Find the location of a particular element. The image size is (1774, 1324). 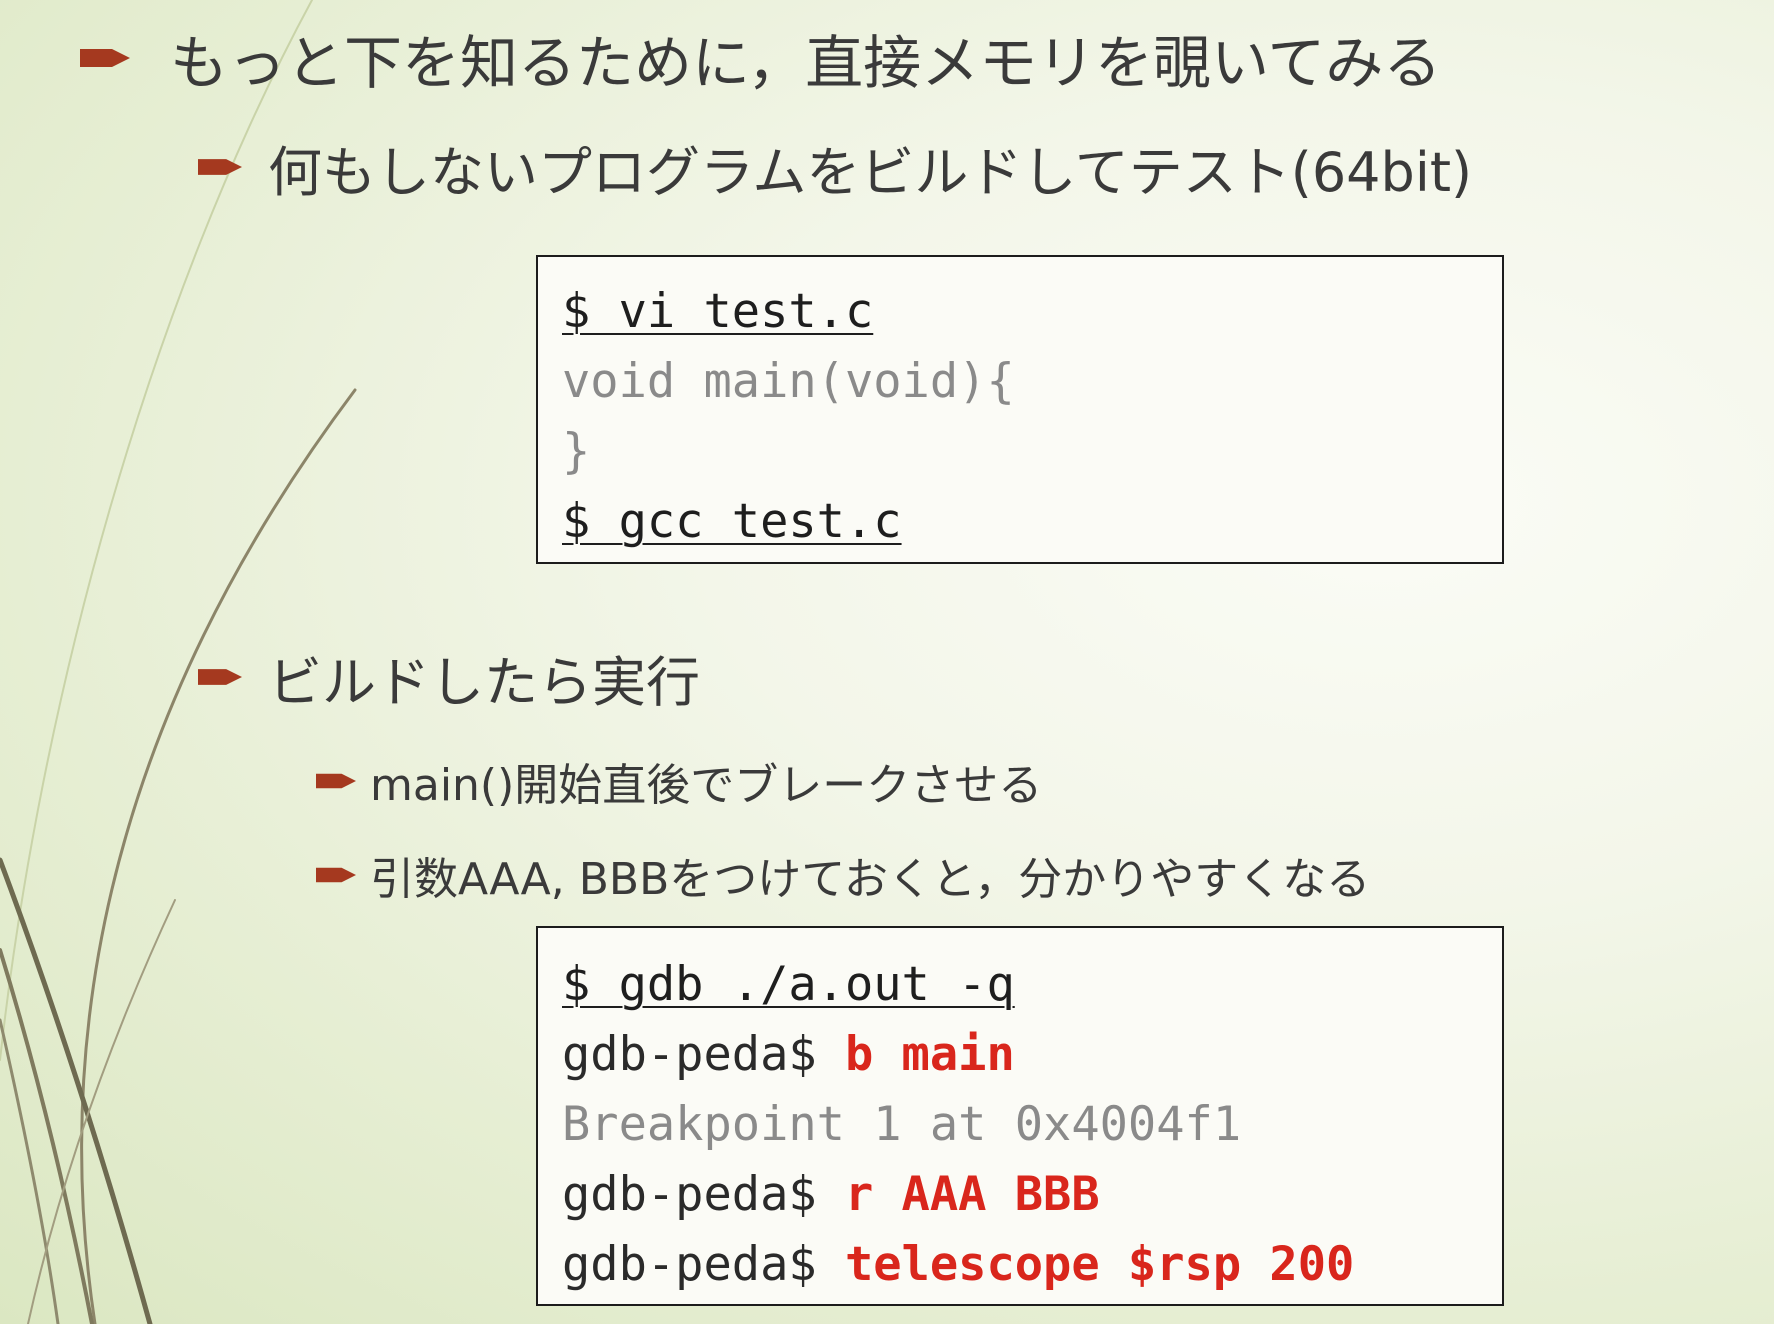

bullet-break: main()開始直後でブレークさせる is located at coordinates (679, 781).